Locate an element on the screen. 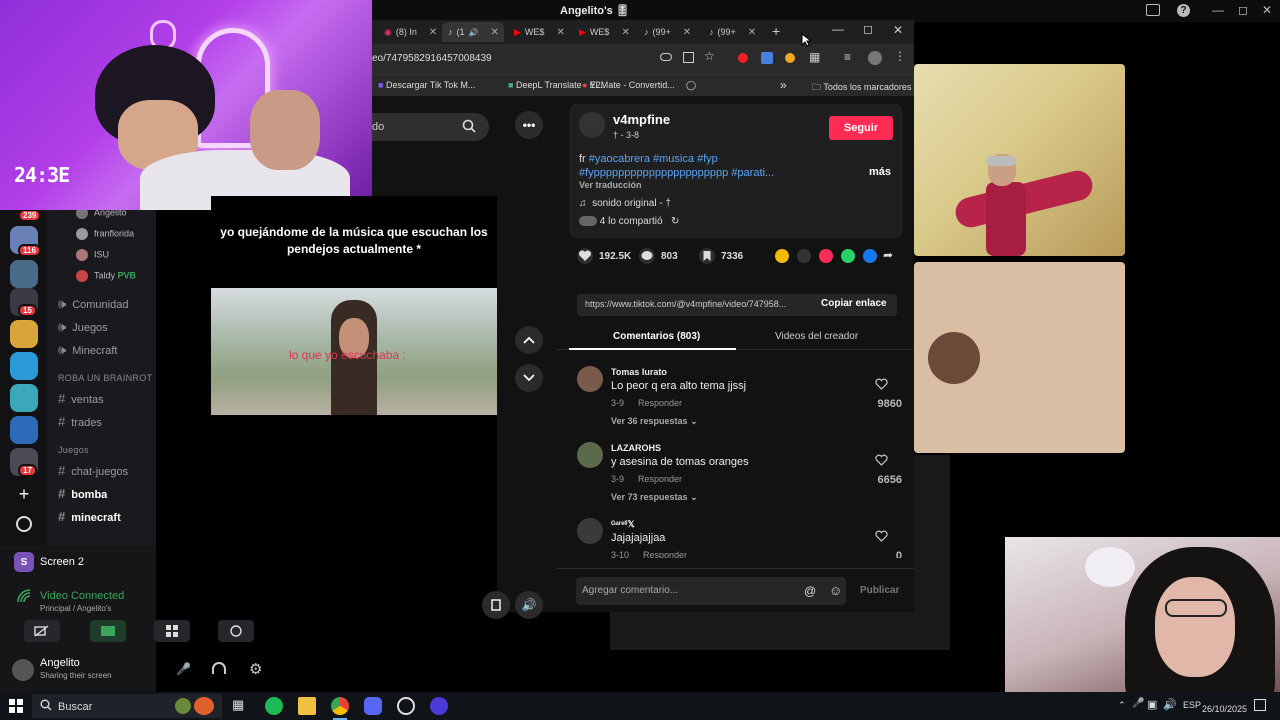 The height and width of the screenshot is (720, 1280). voice-user: Taldy PVB is located at coordinates (106, 276).